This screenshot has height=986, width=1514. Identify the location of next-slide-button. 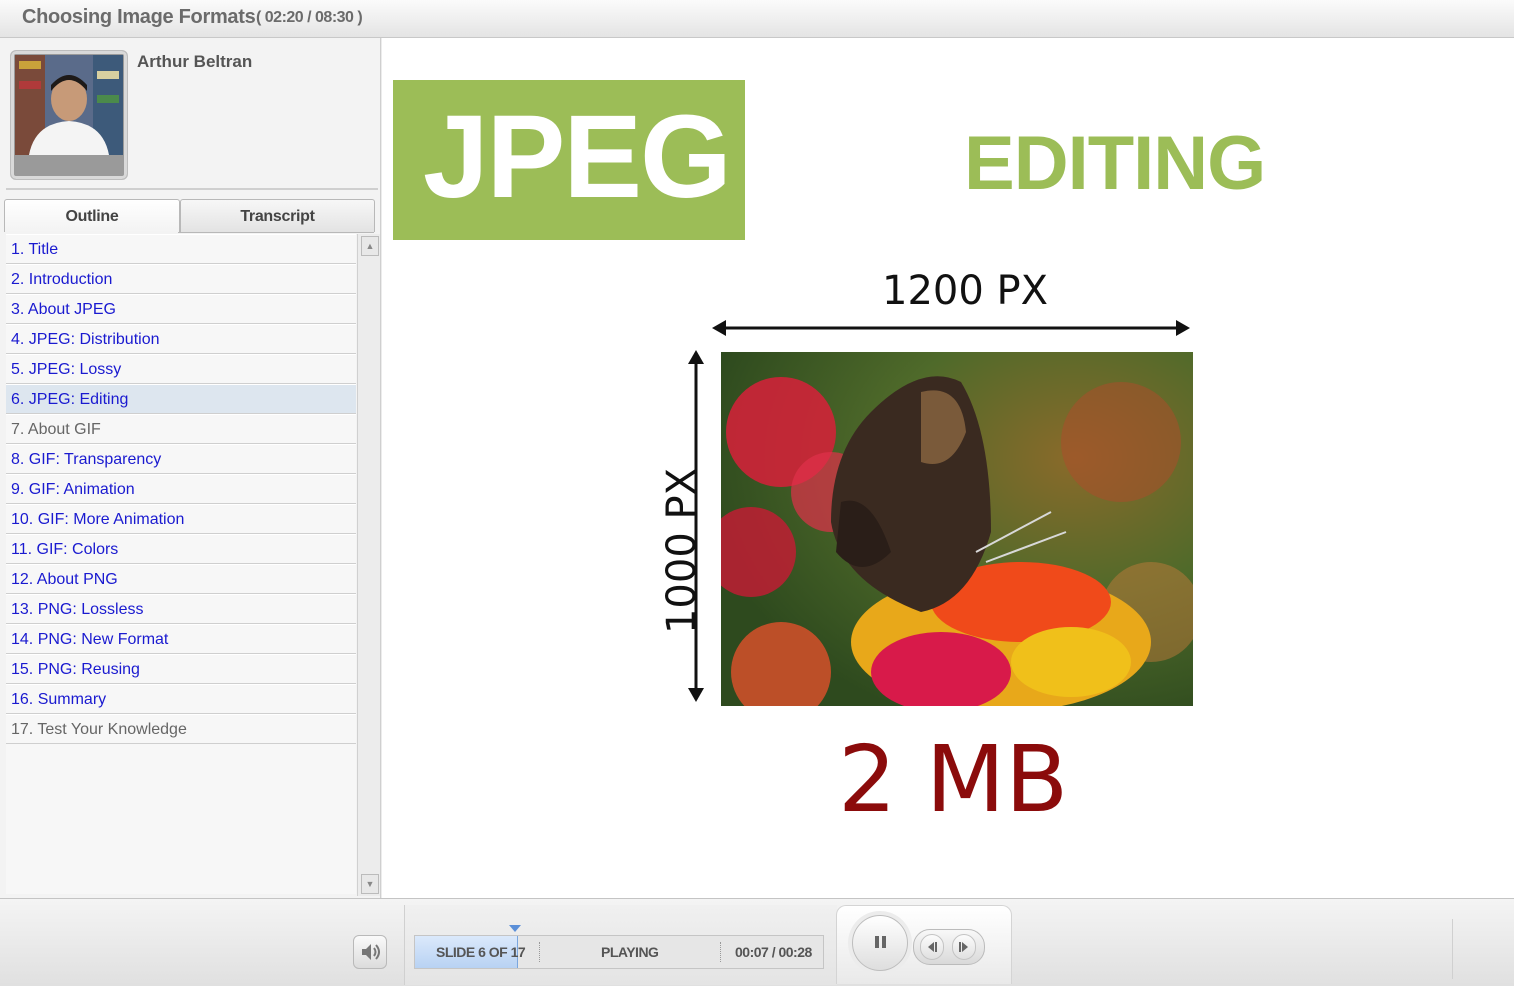
(964, 947).